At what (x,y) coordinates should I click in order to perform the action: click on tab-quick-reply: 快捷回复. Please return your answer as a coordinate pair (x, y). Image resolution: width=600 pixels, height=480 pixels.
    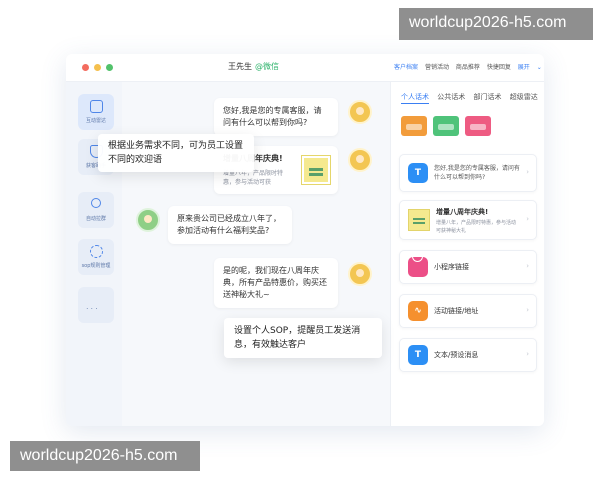
    Looking at the image, I should click on (499, 67).